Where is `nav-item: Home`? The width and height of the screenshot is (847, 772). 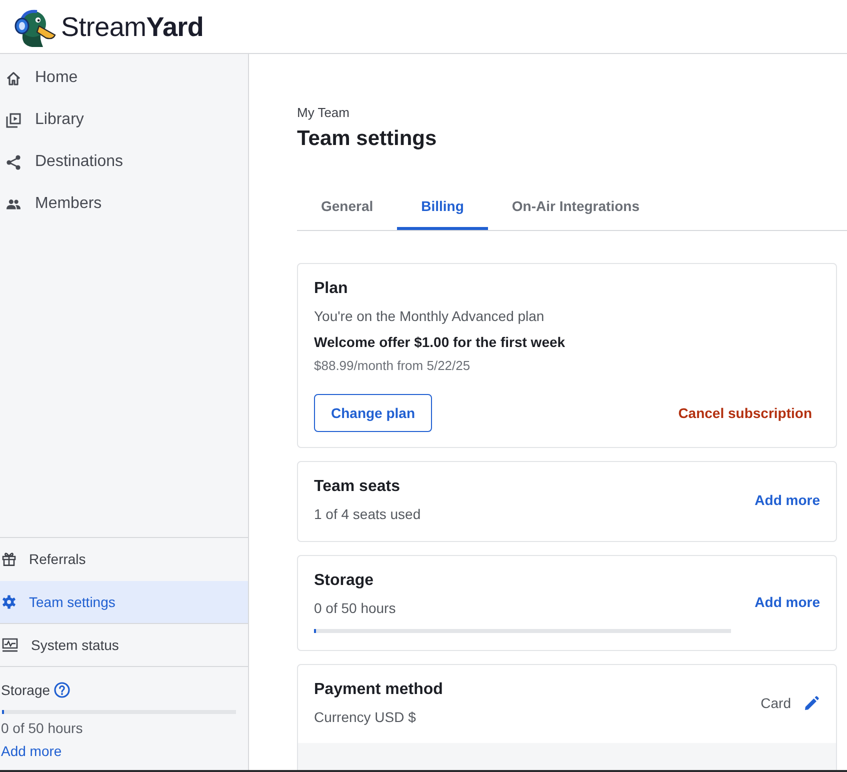
nav-item: Home is located at coordinates (124, 78).